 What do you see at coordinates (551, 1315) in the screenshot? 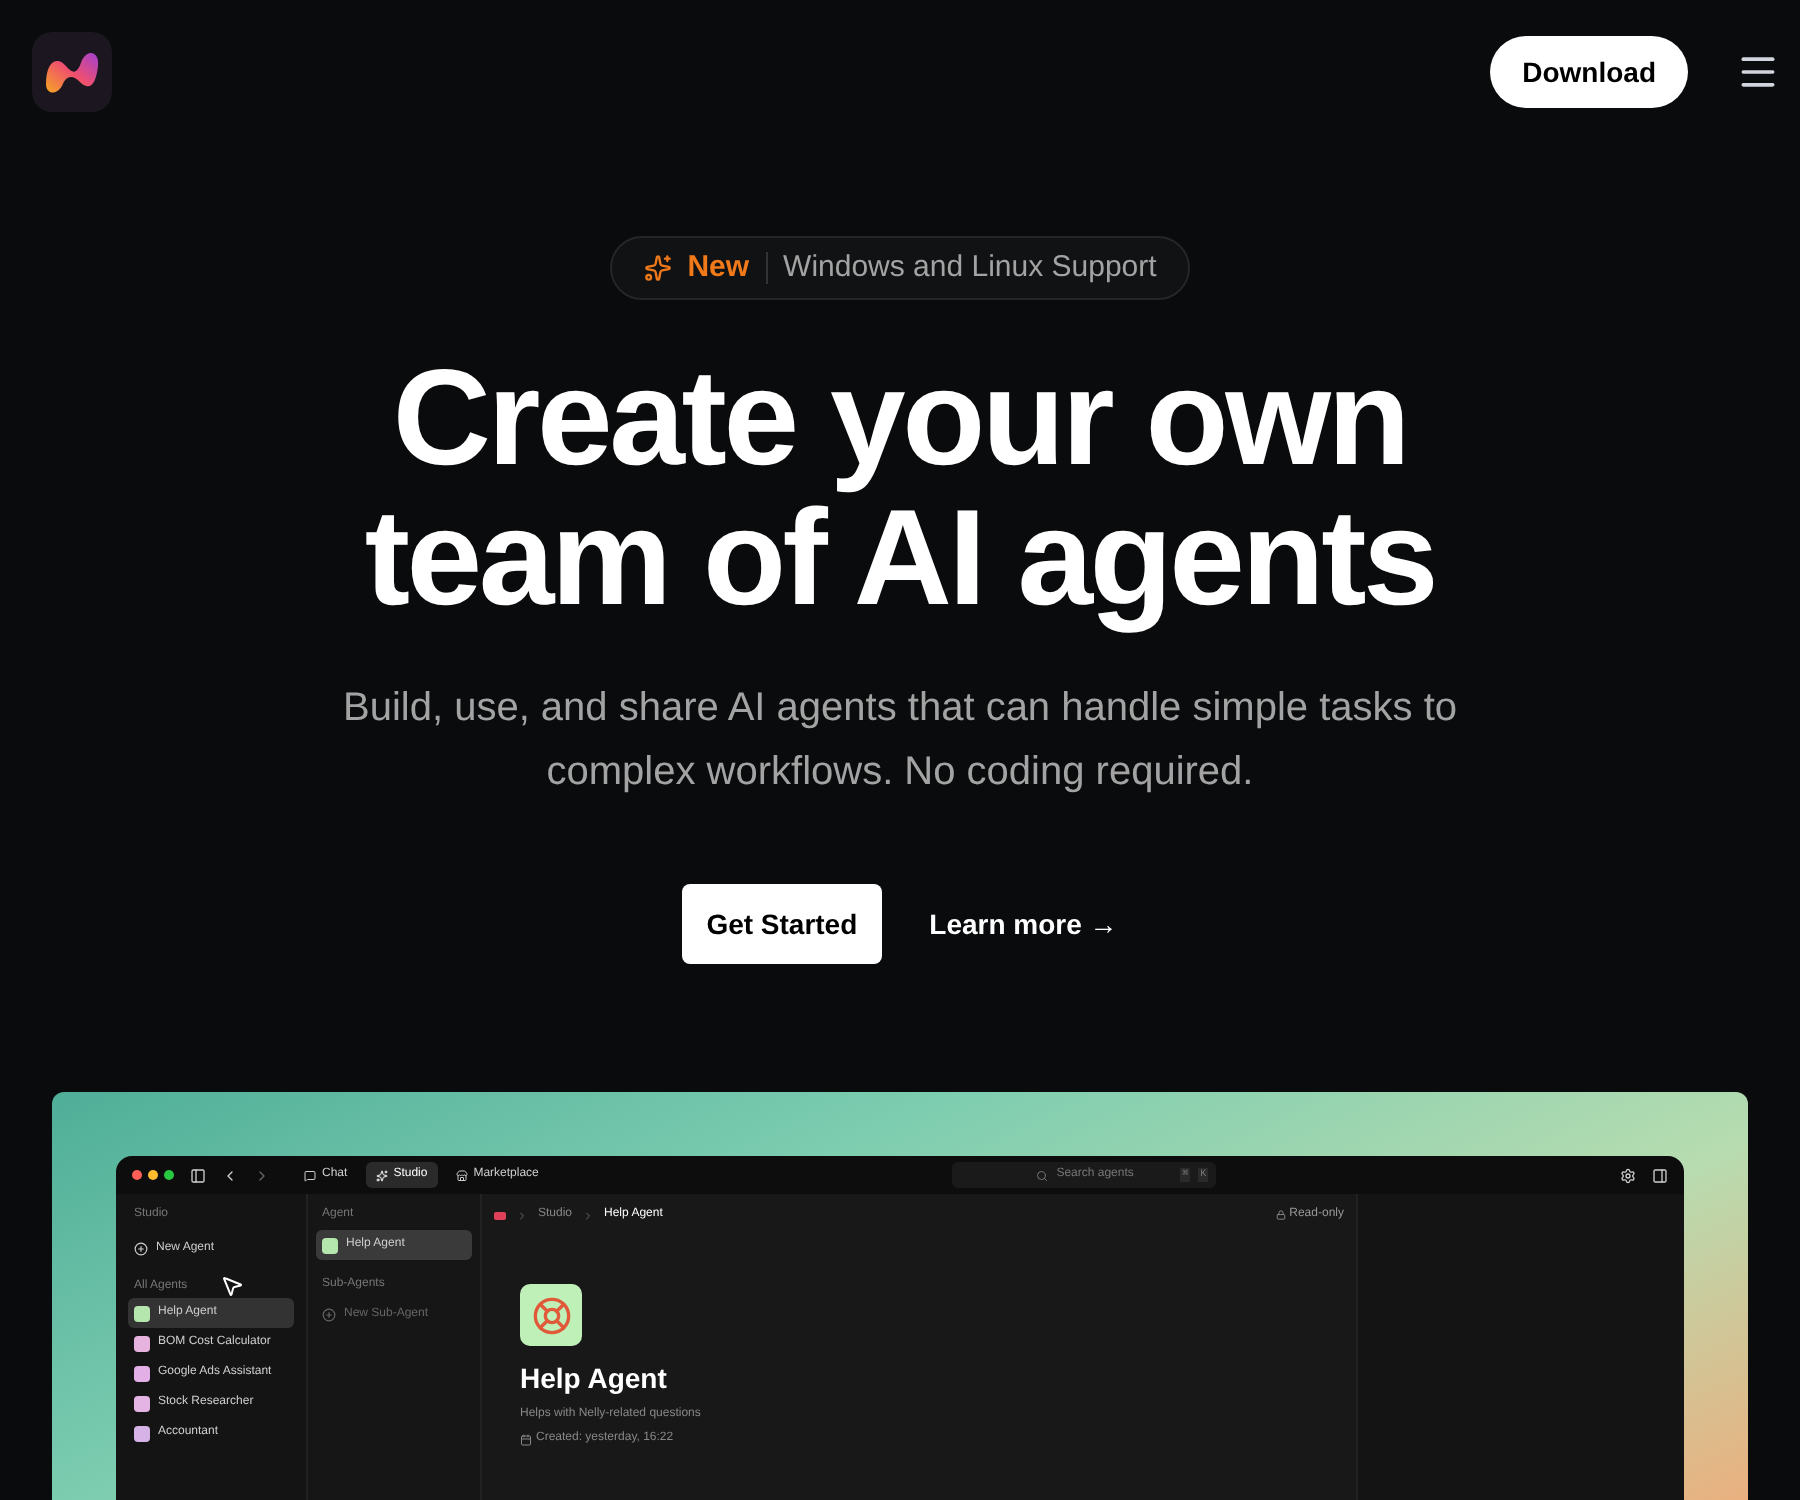
I see `lifebuoy-icon` at bounding box center [551, 1315].